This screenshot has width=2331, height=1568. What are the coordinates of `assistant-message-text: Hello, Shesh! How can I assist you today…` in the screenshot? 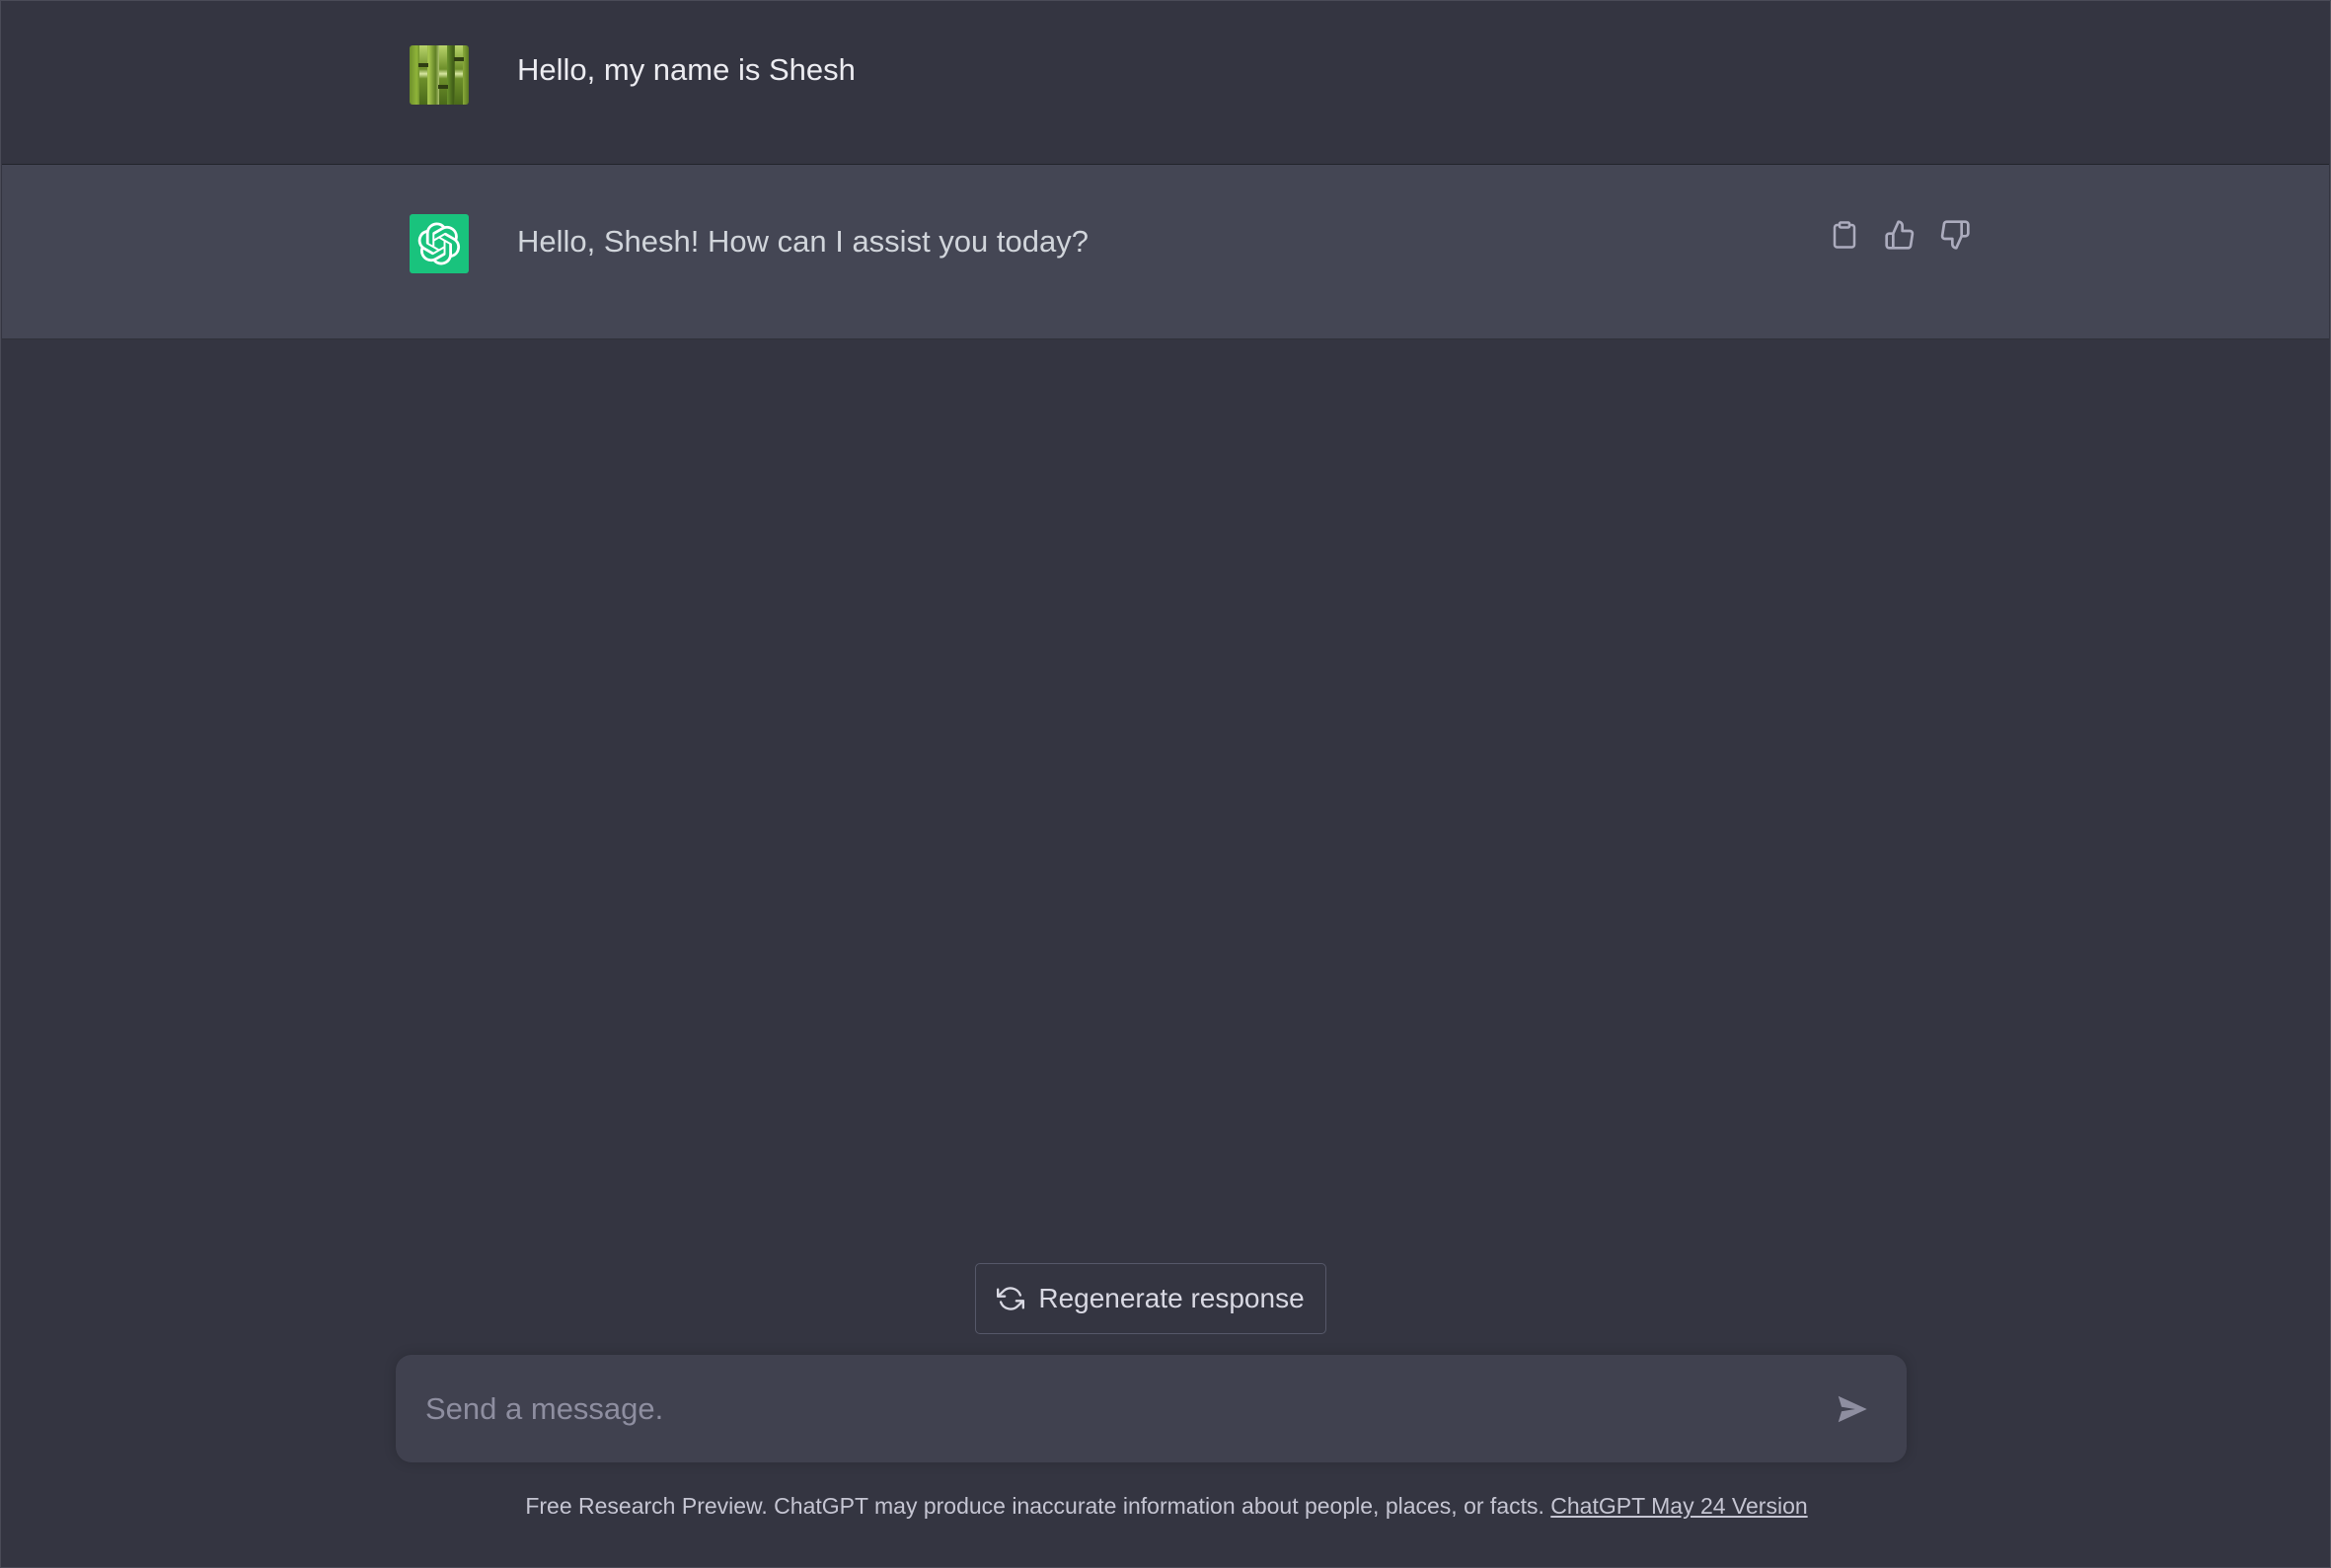 It's located at (803, 242).